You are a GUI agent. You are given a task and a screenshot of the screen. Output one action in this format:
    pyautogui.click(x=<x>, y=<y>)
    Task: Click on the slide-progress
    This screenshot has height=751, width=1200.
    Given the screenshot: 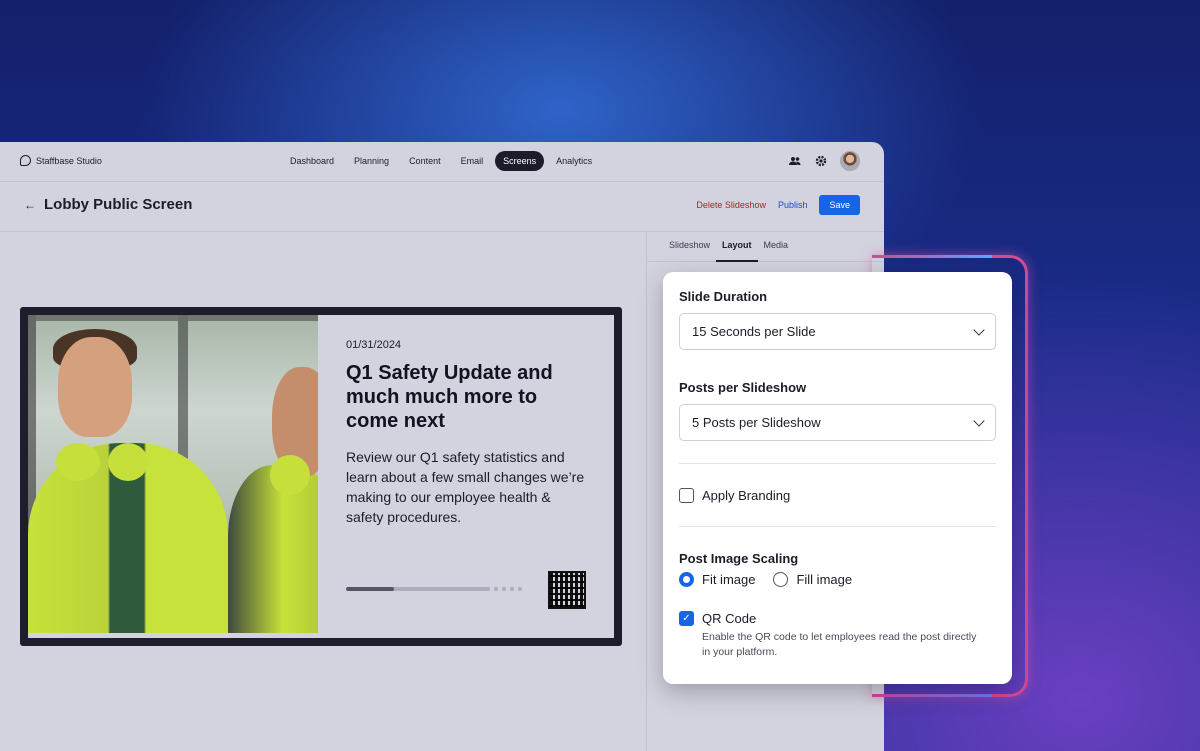 What is the action you would take?
    pyautogui.click(x=434, y=589)
    